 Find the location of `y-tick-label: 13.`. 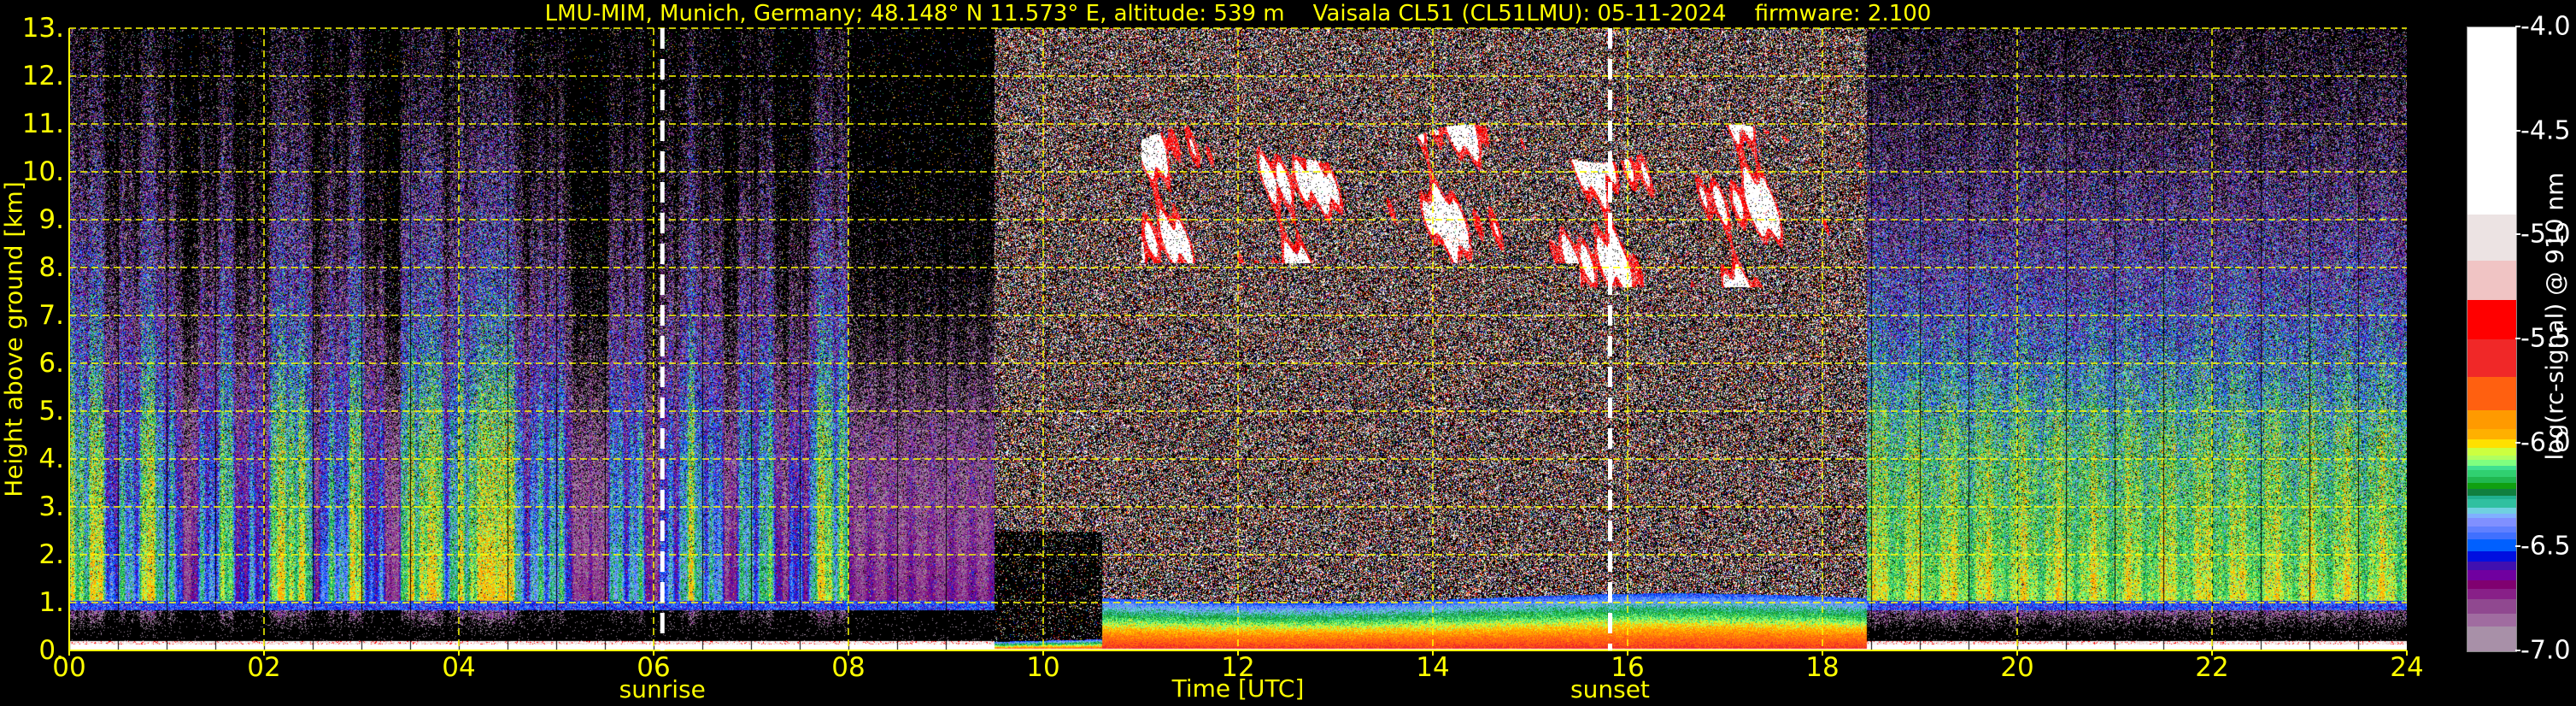

y-tick-label: 13. is located at coordinates (42, 28).